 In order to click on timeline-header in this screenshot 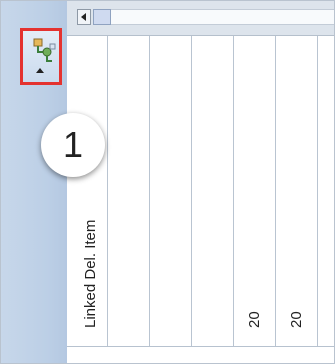, I will do `click(200, 18)`.